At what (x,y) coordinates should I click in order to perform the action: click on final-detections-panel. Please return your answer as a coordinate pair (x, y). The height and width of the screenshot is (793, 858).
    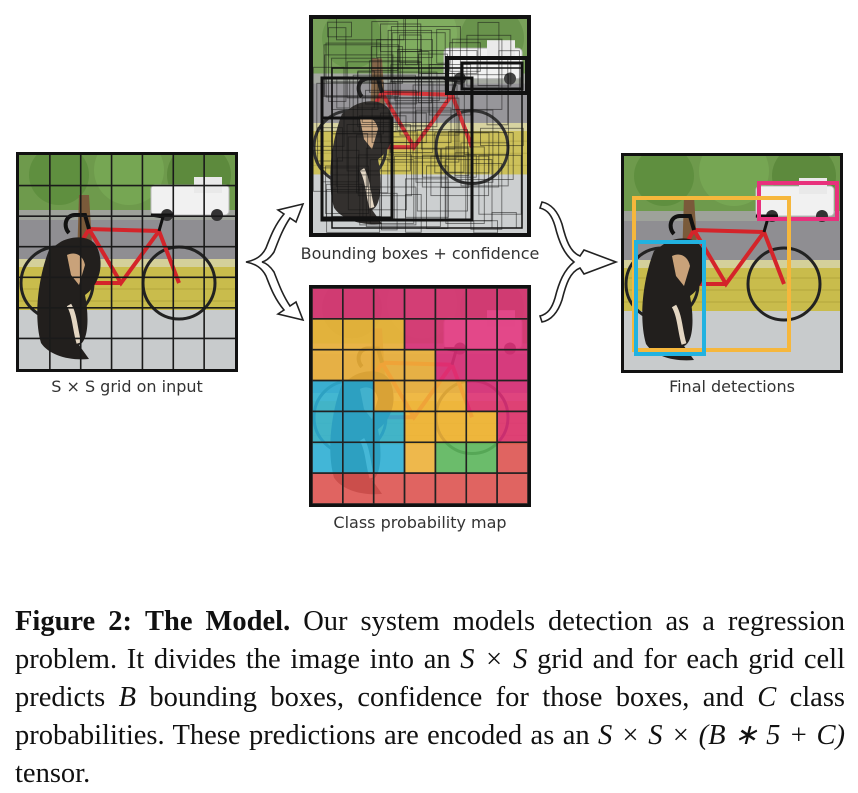
    Looking at the image, I should click on (732, 263).